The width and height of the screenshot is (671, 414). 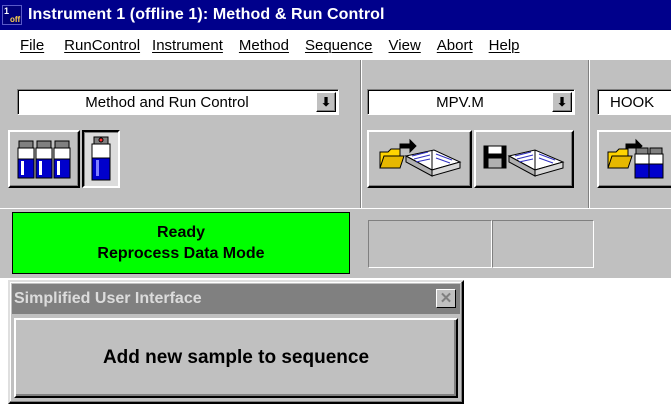 I want to click on save-method-button, so click(x=524, y=159).